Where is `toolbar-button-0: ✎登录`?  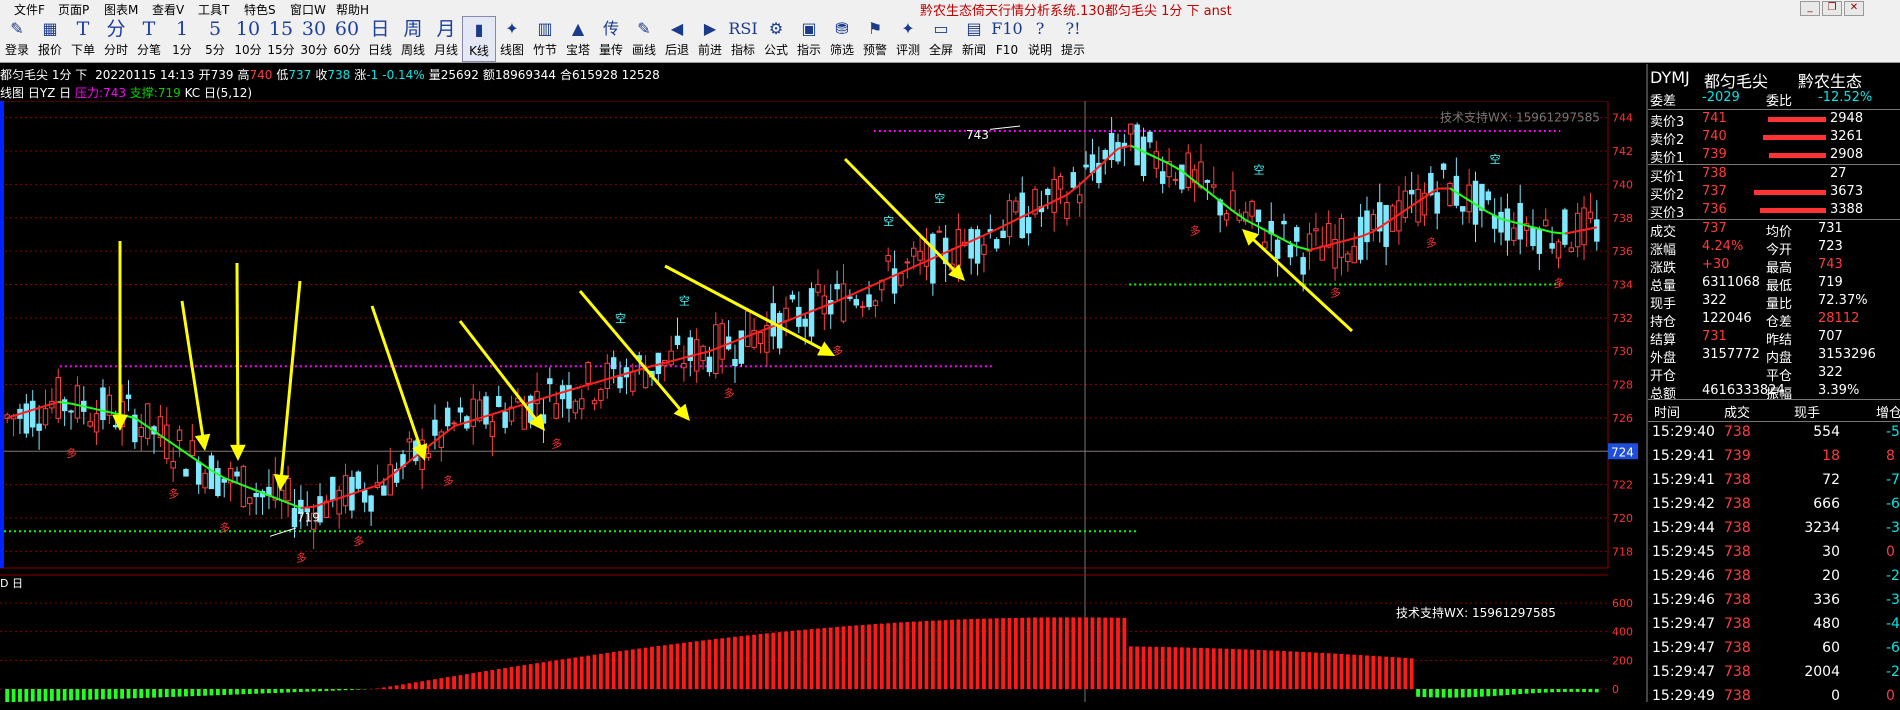 toolbar-button-0: ✎登录 is located at coordinates (17, 39).